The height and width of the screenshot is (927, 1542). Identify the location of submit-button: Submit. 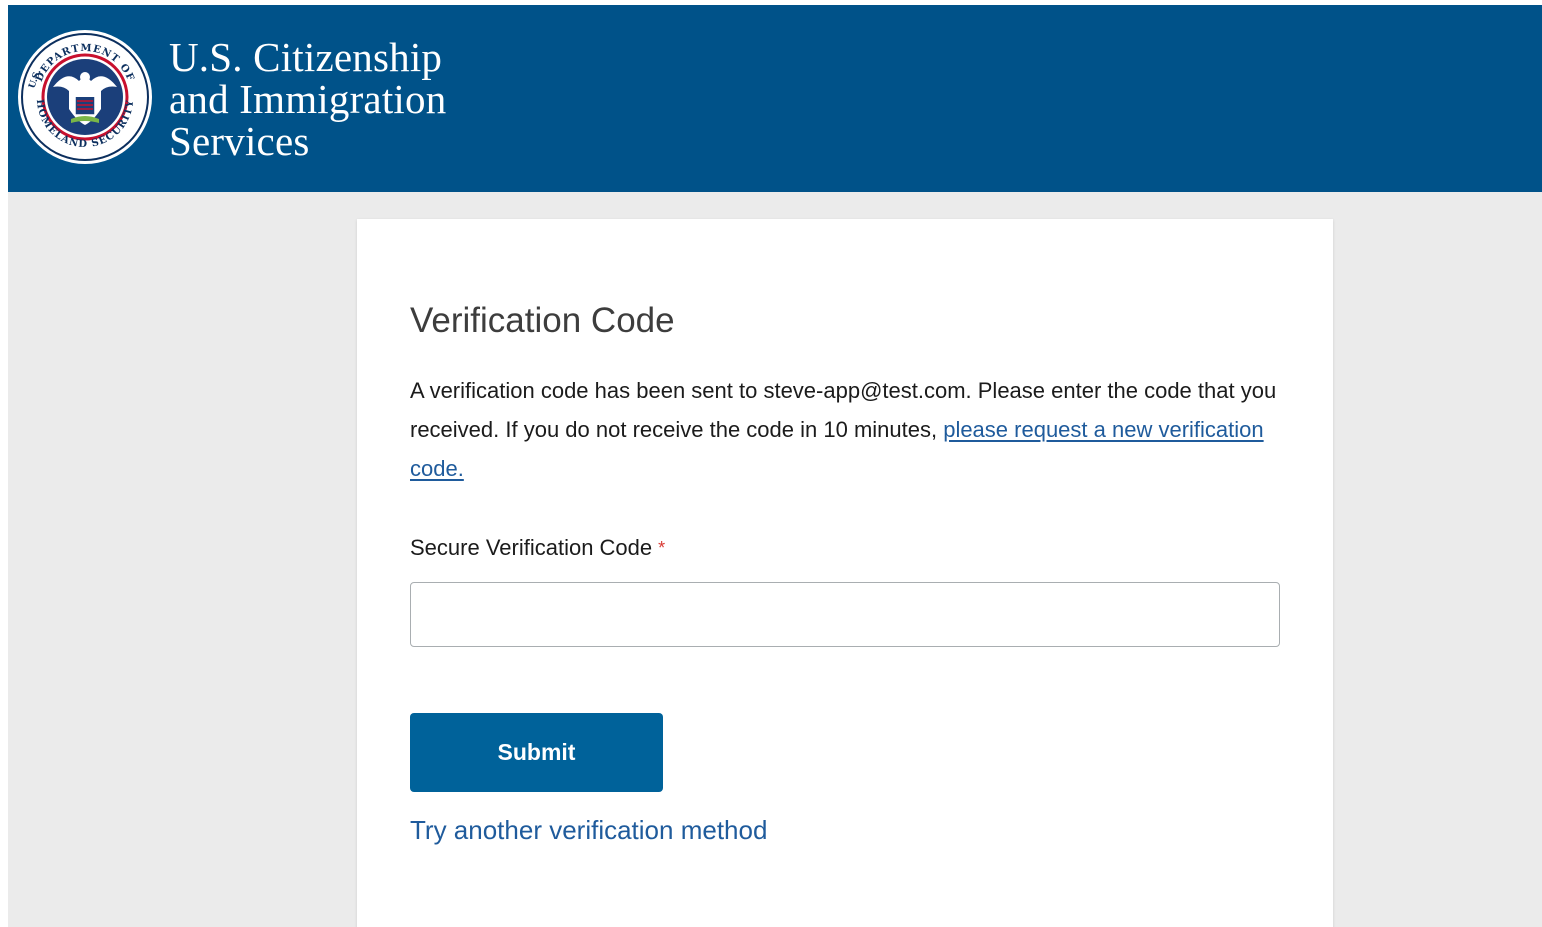
(536, 752).